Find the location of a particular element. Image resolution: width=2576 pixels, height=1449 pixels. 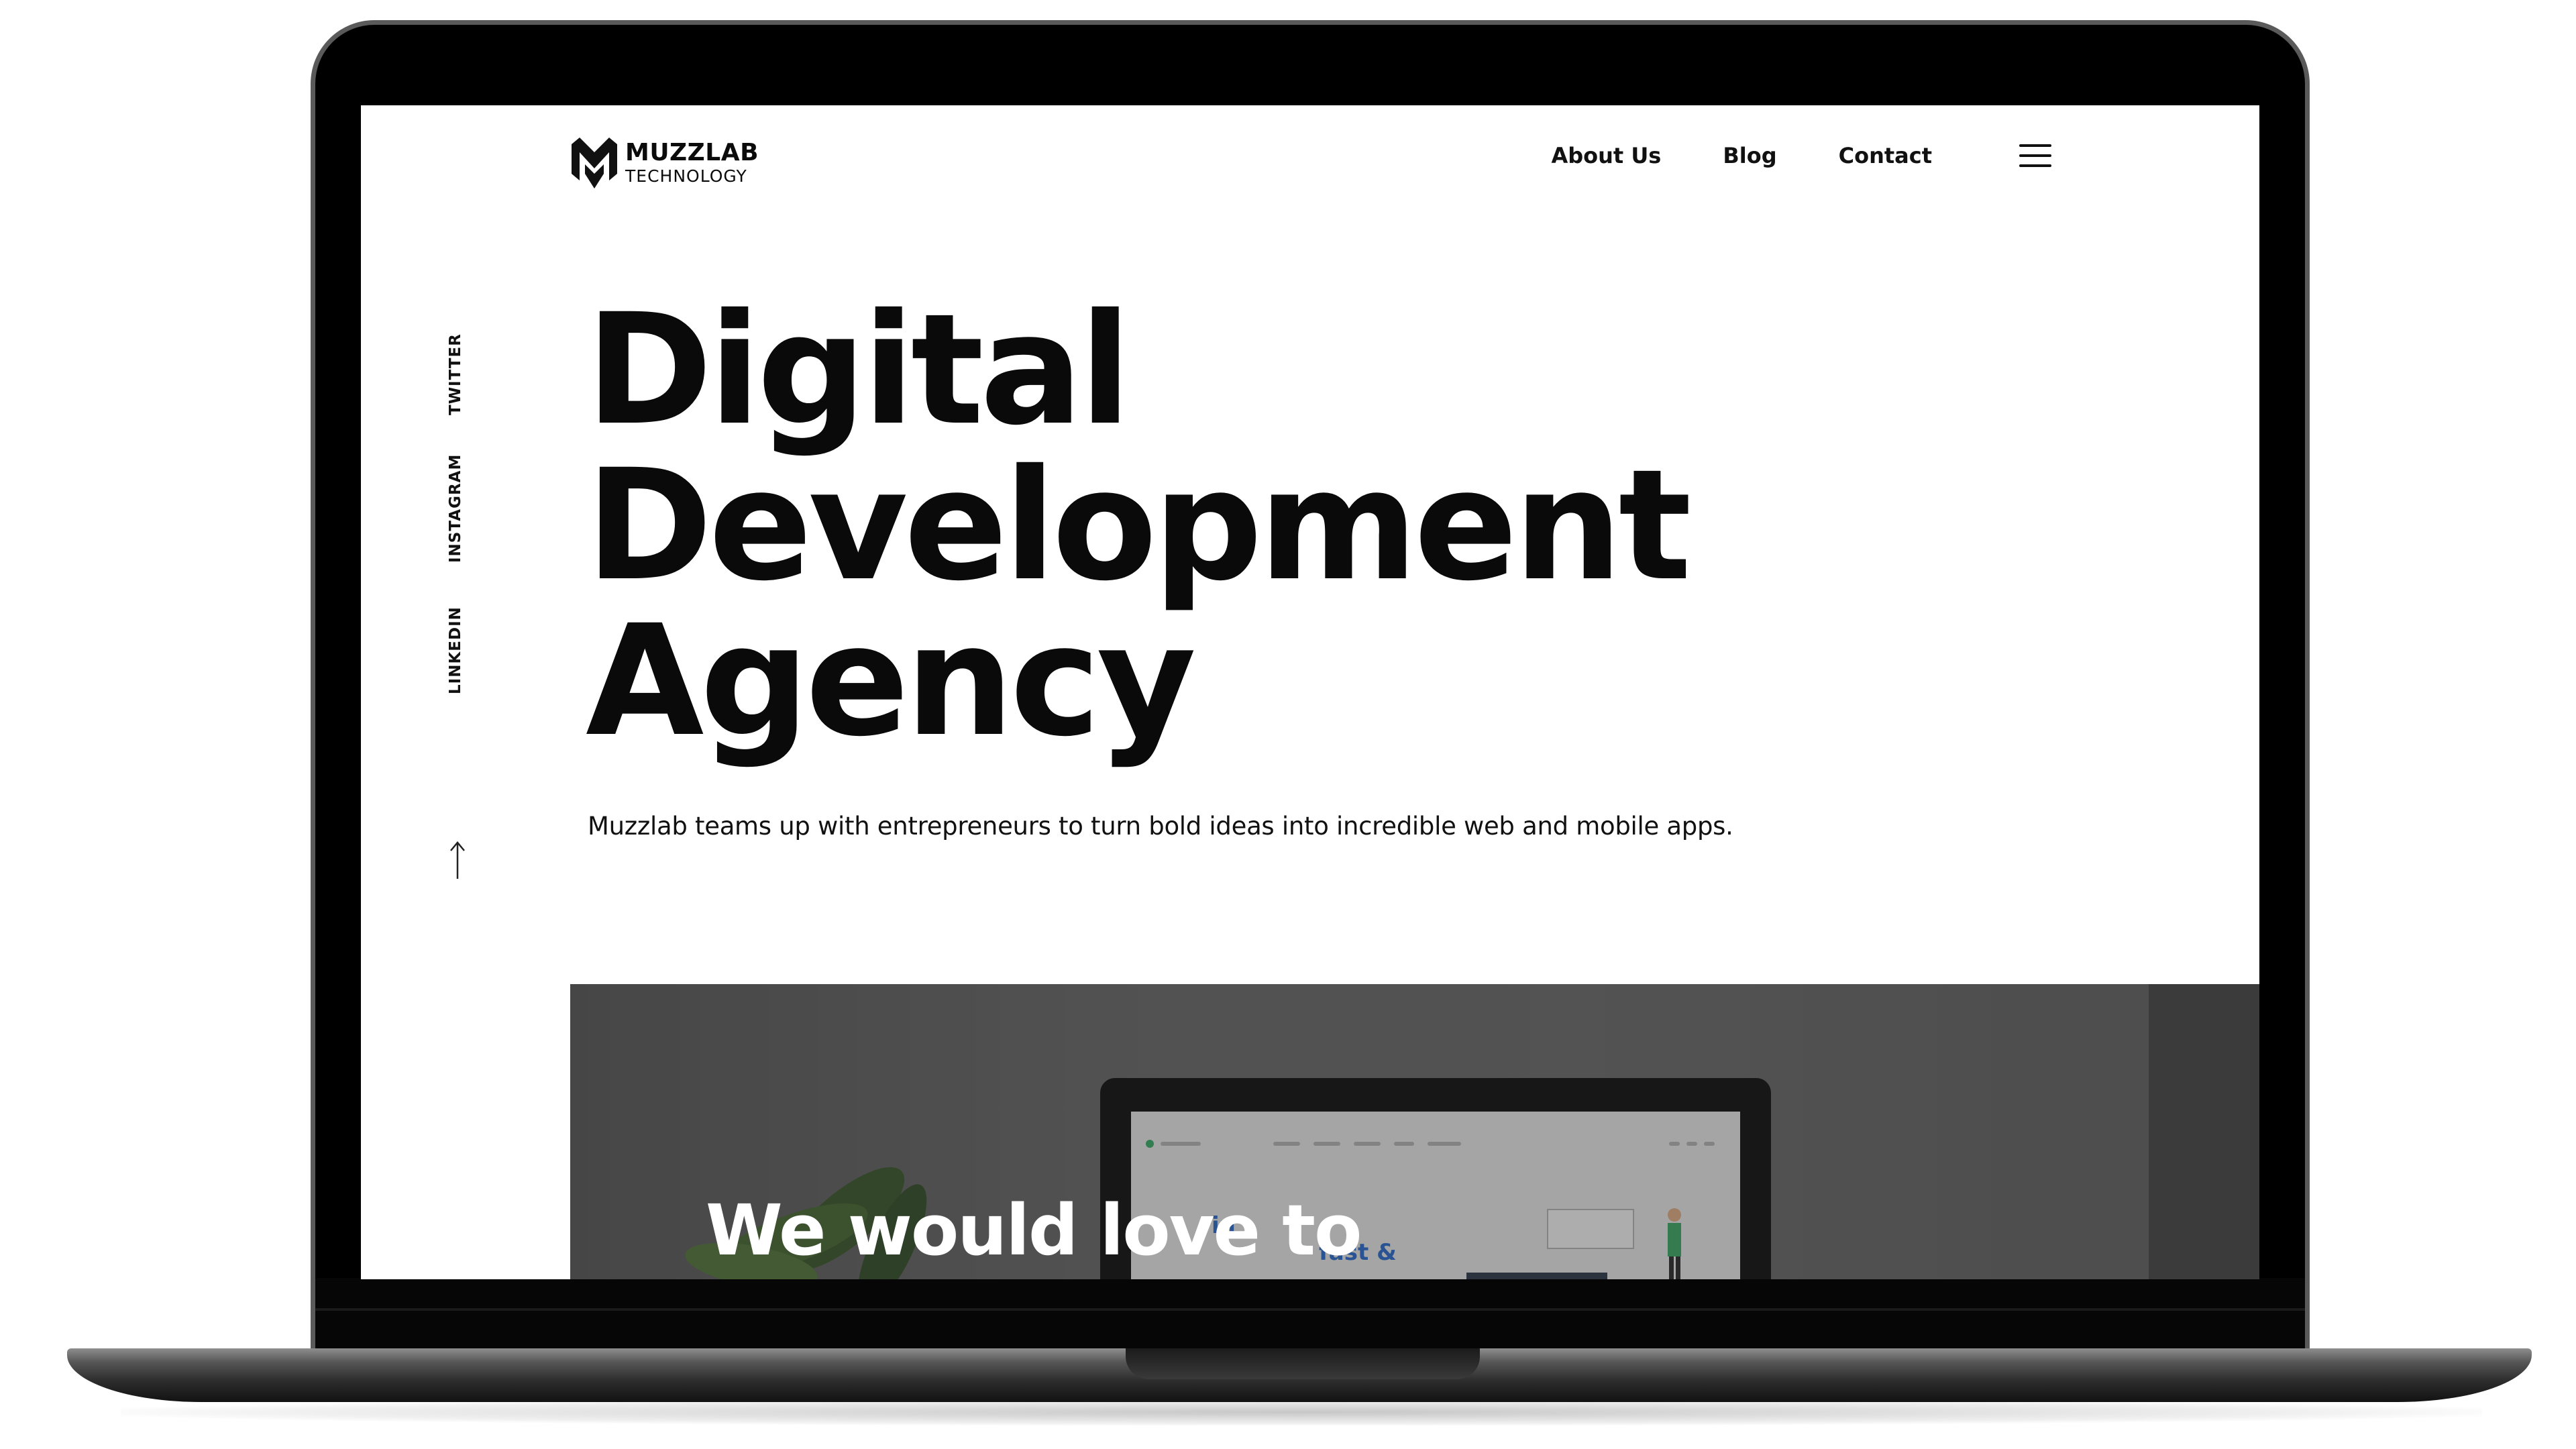

hero-title-line-1: Digital is located at coordinates (859, 369).